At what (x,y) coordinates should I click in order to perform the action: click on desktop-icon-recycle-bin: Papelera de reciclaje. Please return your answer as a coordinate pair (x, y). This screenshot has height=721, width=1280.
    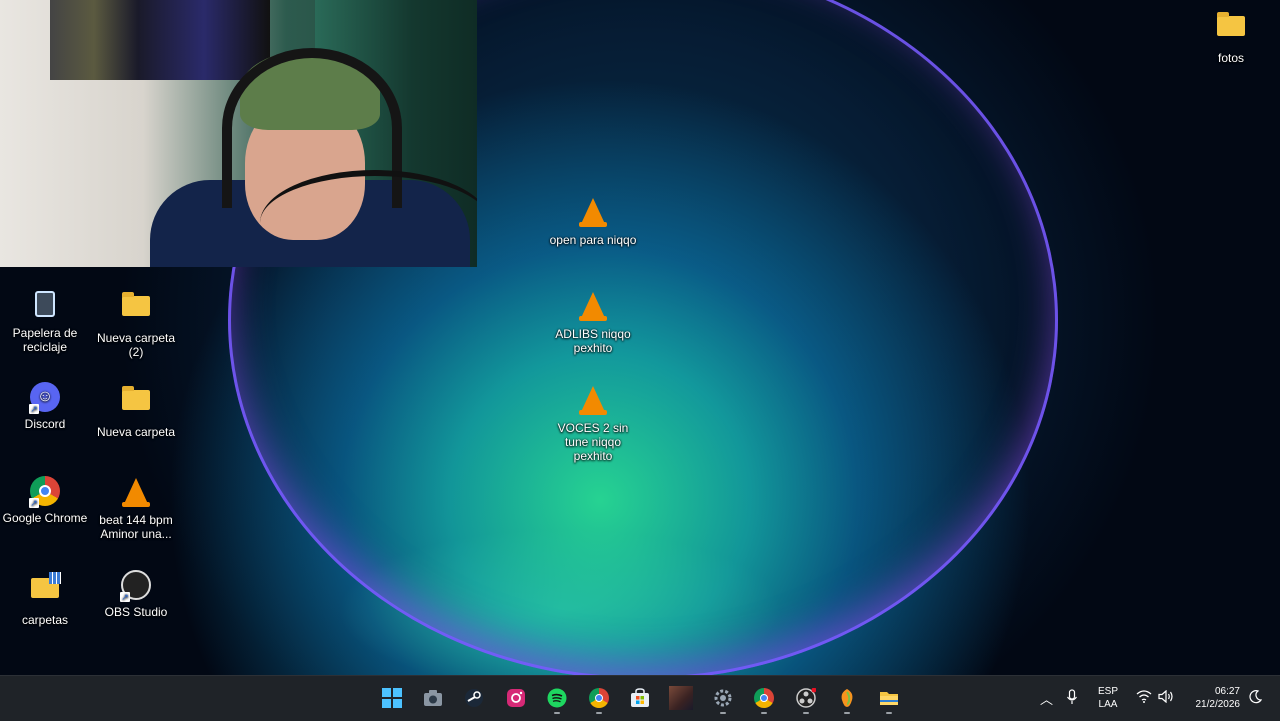
    Looking at the image, I should click on (45, 321).